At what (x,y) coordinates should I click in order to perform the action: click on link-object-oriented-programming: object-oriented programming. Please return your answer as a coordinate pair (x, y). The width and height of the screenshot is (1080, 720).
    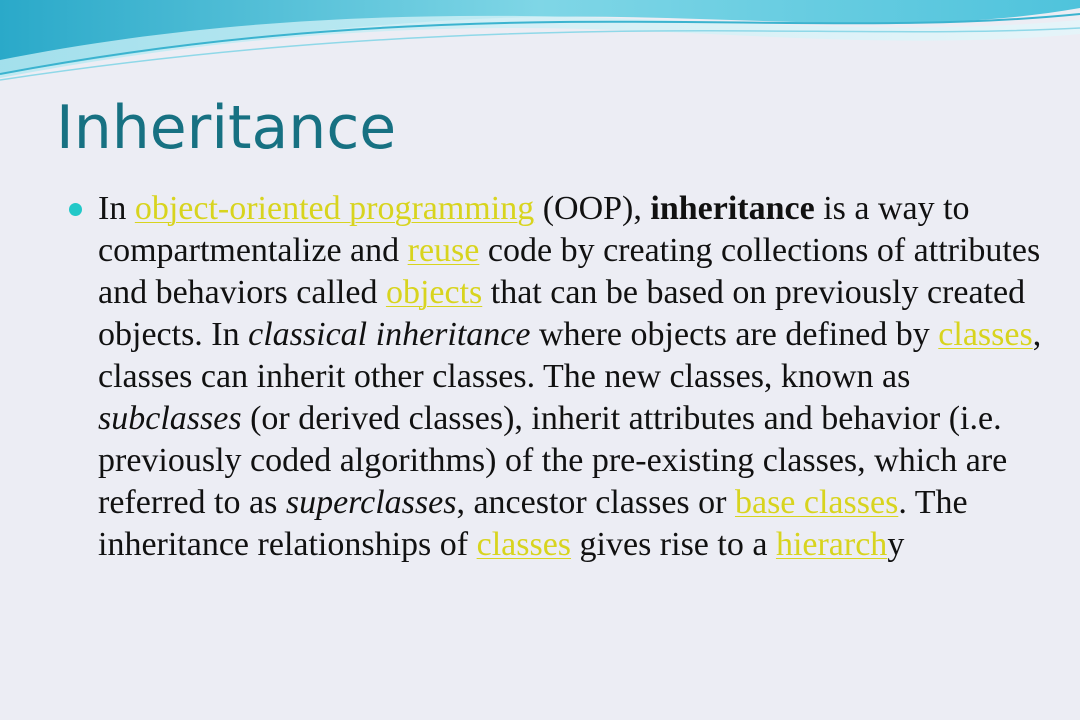
    Looking at the image, I should click on (334, 208).